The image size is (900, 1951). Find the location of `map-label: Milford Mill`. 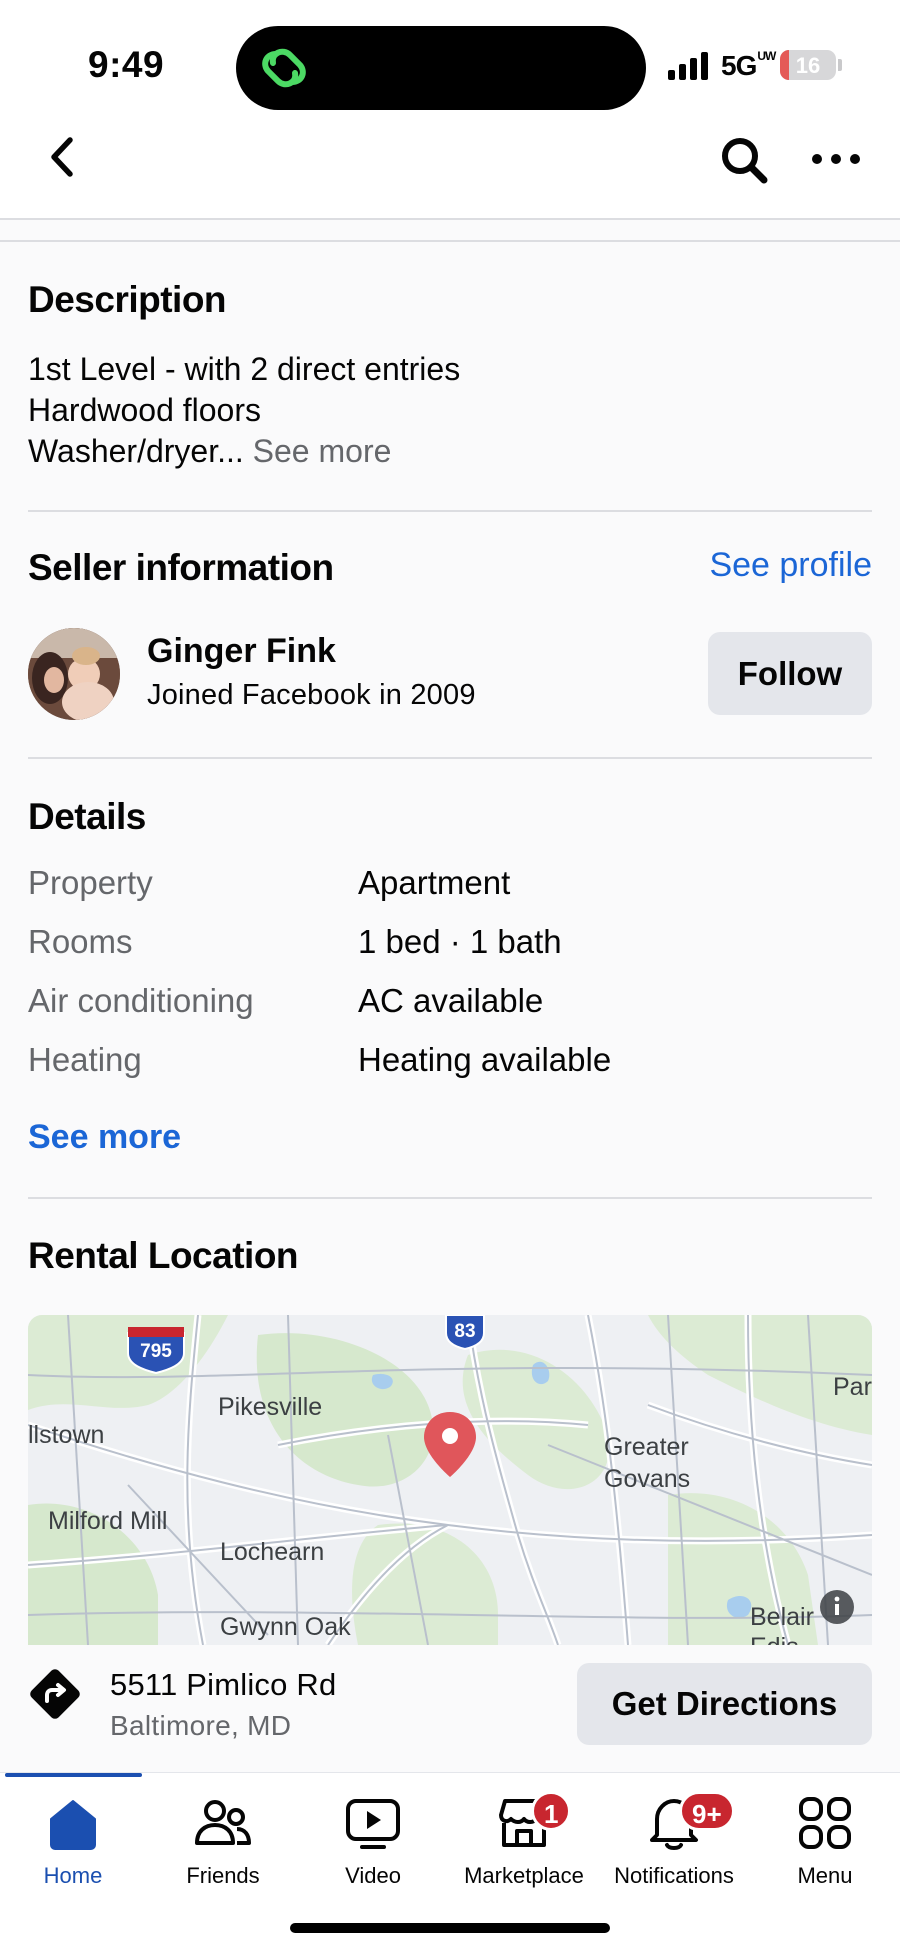

map-label: Milford Mill is located at coordinates (107, 1521).